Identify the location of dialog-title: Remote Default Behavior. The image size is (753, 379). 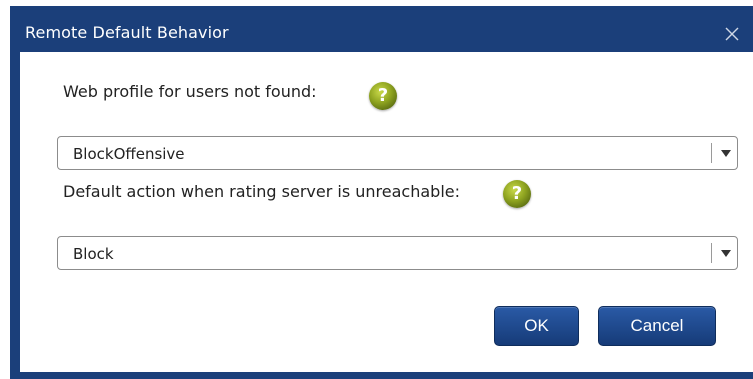
(127, 32).